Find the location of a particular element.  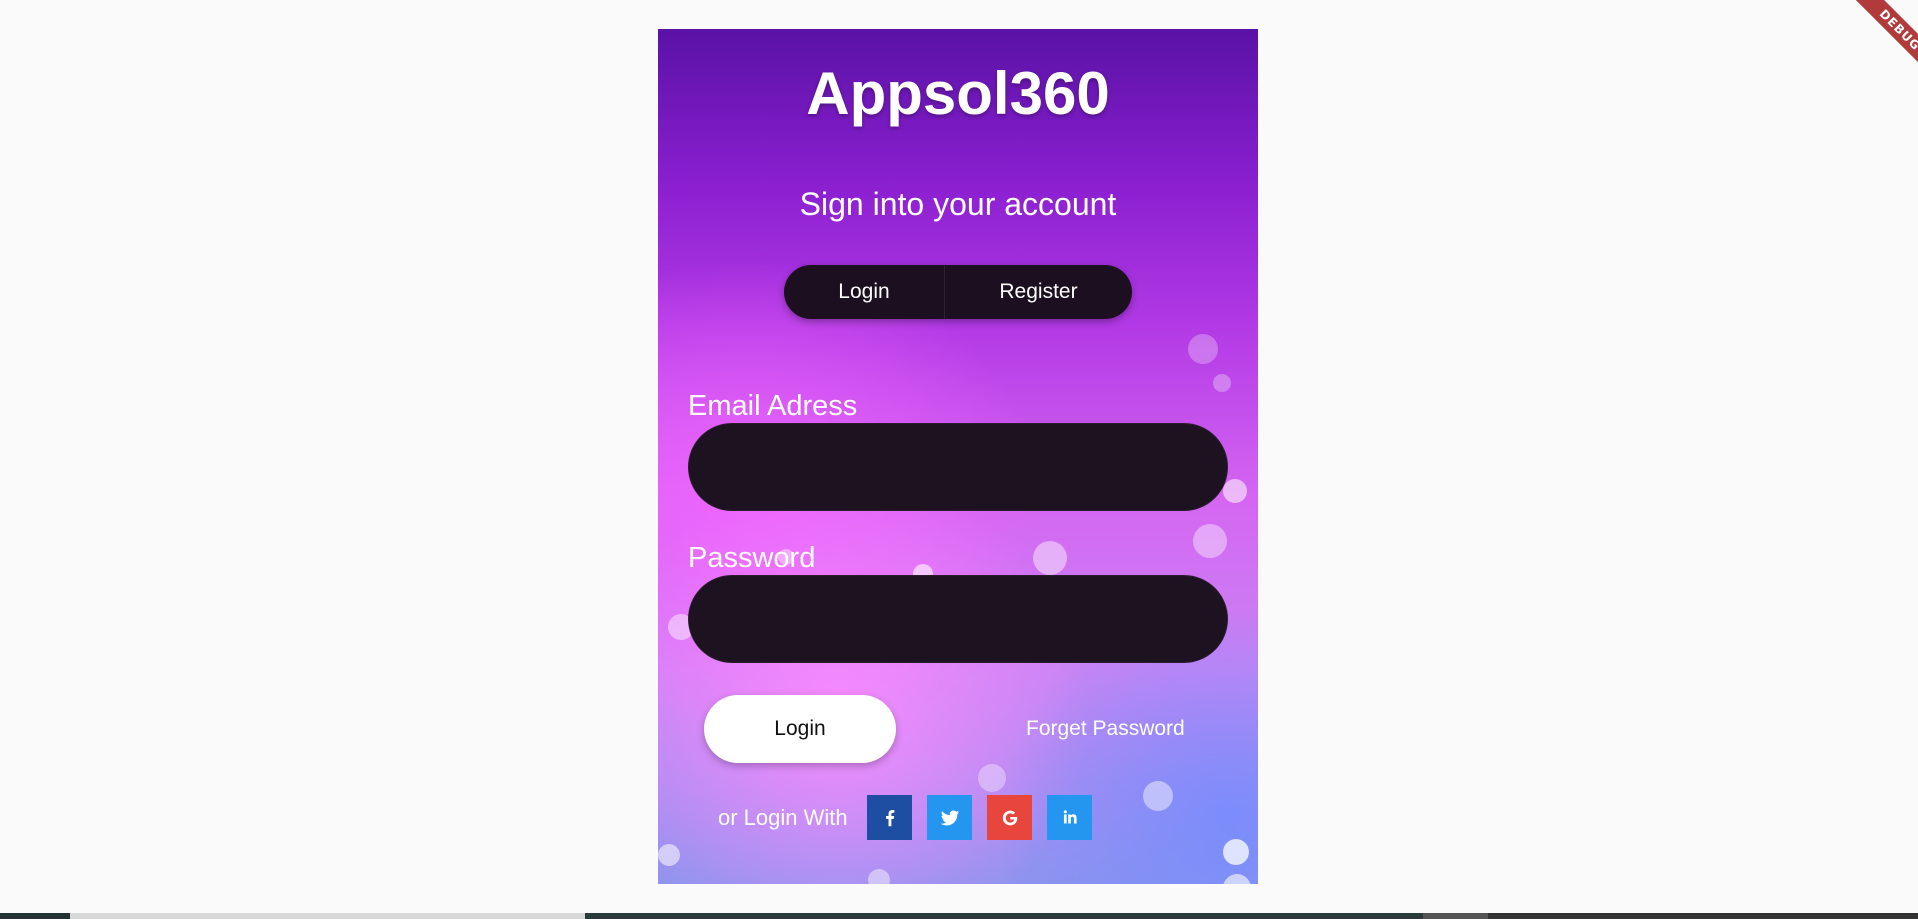

forget-password-link: Forget Password is located at coordinates (1105, 729).